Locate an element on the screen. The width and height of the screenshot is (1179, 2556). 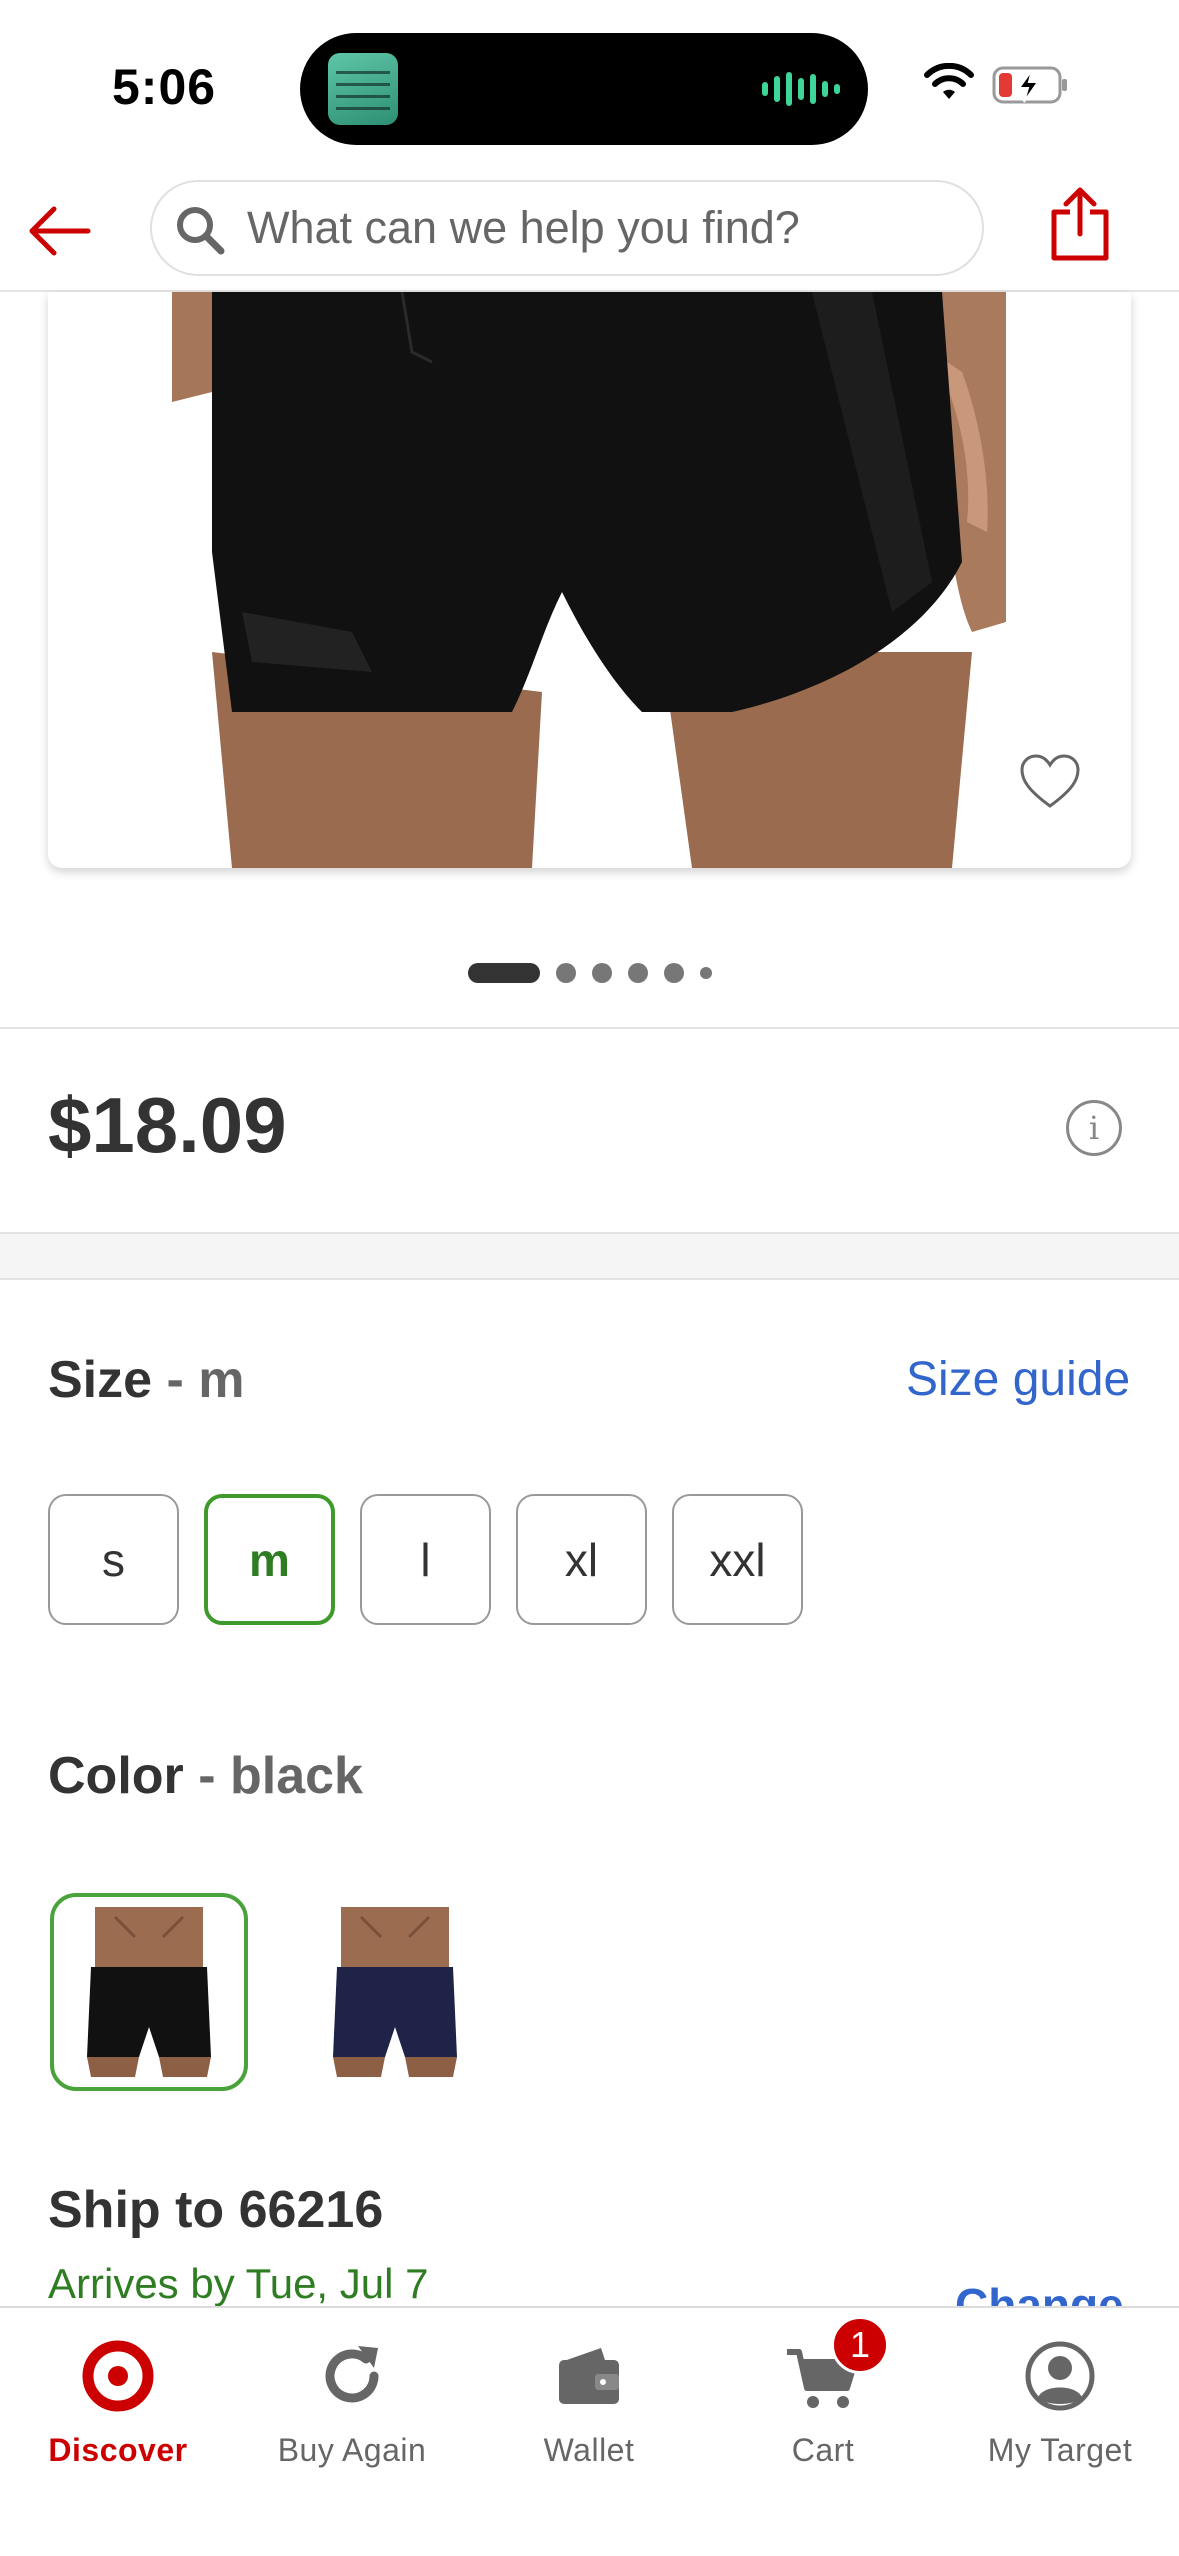
section-separator is located at coordinates (589, 1256).